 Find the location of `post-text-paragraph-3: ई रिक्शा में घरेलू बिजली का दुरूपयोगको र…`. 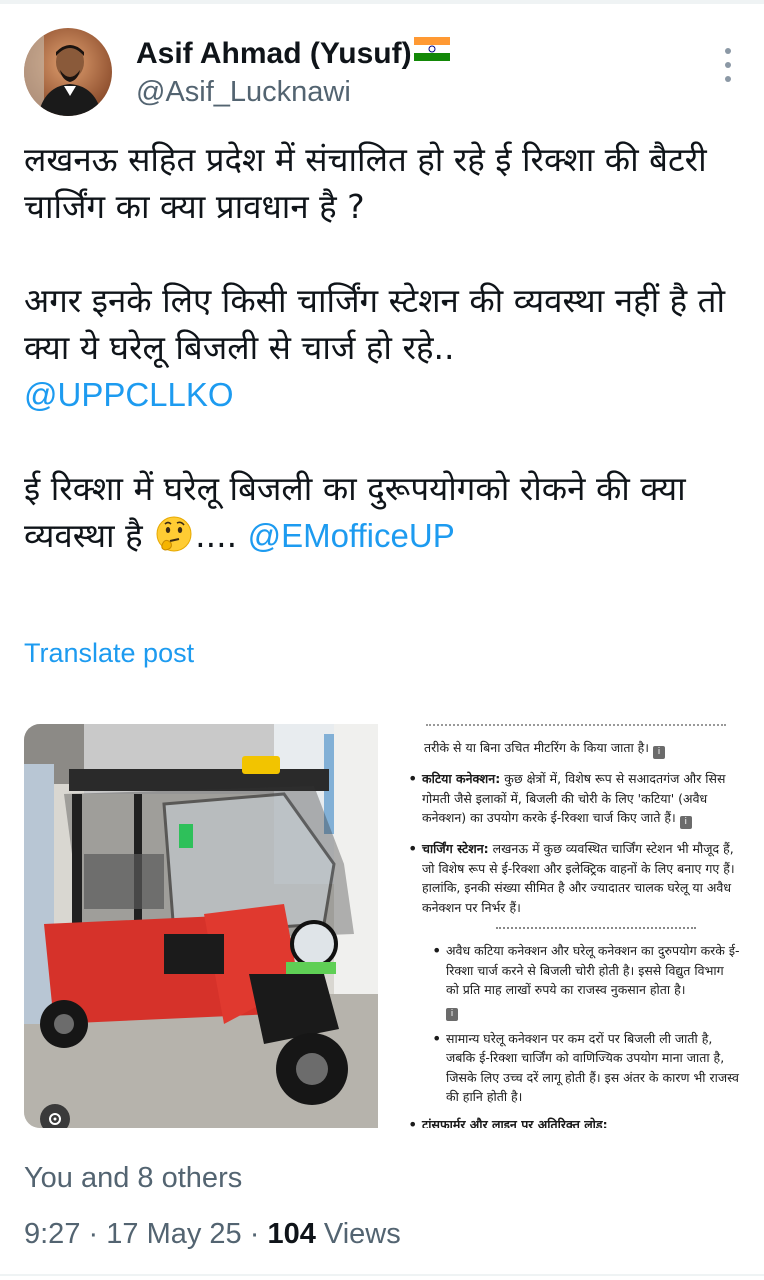

post-text-paragraph-3: ई रिक्शा में घरेलू बिजली का दुरूपयोगको र… is located at coordinates (382, 515).